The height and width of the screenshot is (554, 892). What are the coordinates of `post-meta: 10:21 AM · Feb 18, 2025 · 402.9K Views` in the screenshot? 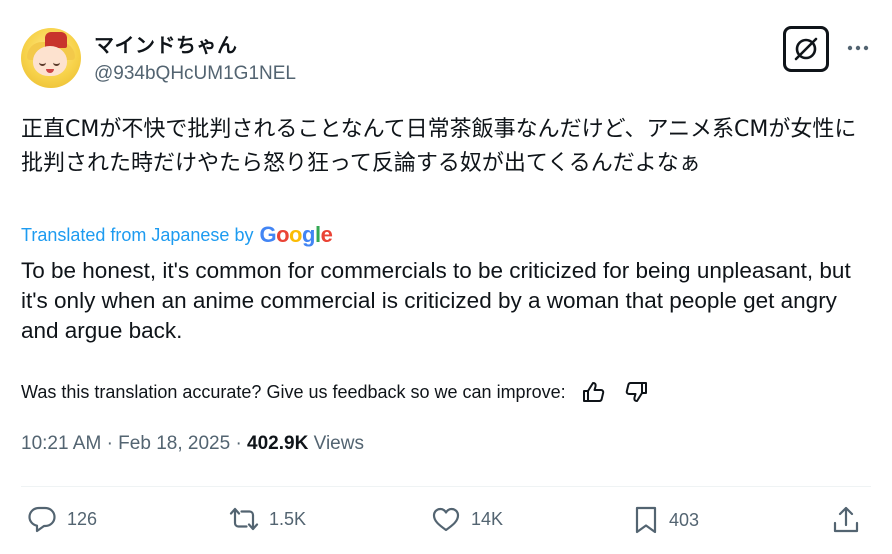 It's located at (192, 444).